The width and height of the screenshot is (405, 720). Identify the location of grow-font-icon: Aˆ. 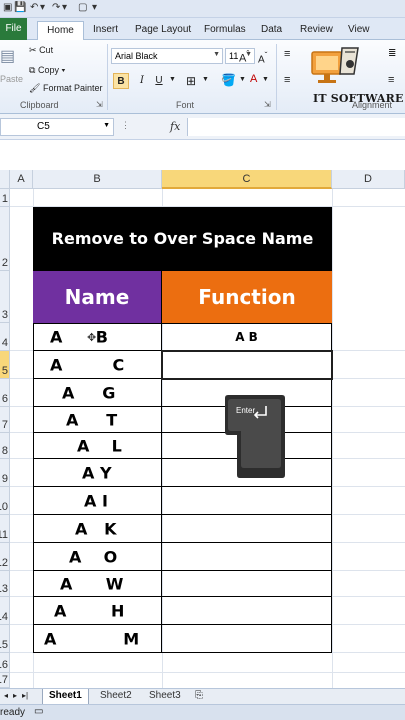
(244, 57).